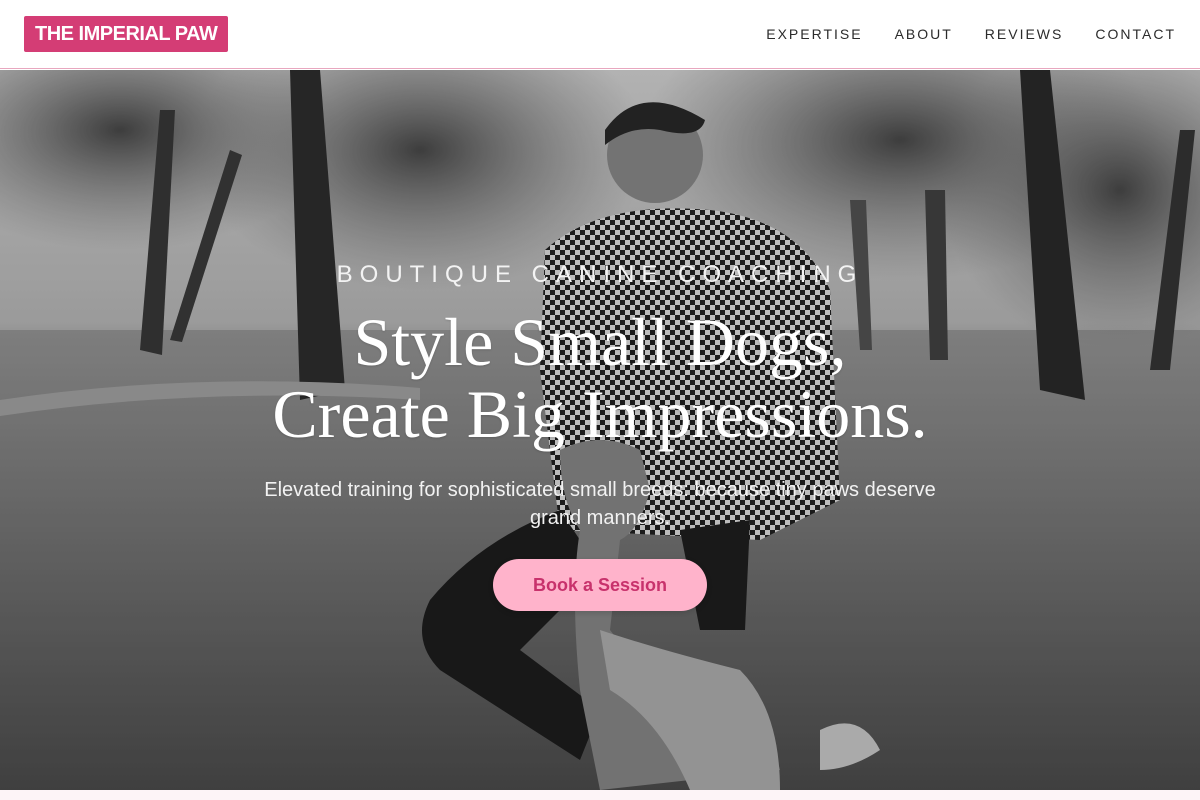 The height and width of the screenshot is (800, 1200). What do you see at coordinates (971, 34) in the screenshot?
I see `main-nav: EXPERTISE ABOUT REVIEWS CONTACT` at bounding box center [971, 34].